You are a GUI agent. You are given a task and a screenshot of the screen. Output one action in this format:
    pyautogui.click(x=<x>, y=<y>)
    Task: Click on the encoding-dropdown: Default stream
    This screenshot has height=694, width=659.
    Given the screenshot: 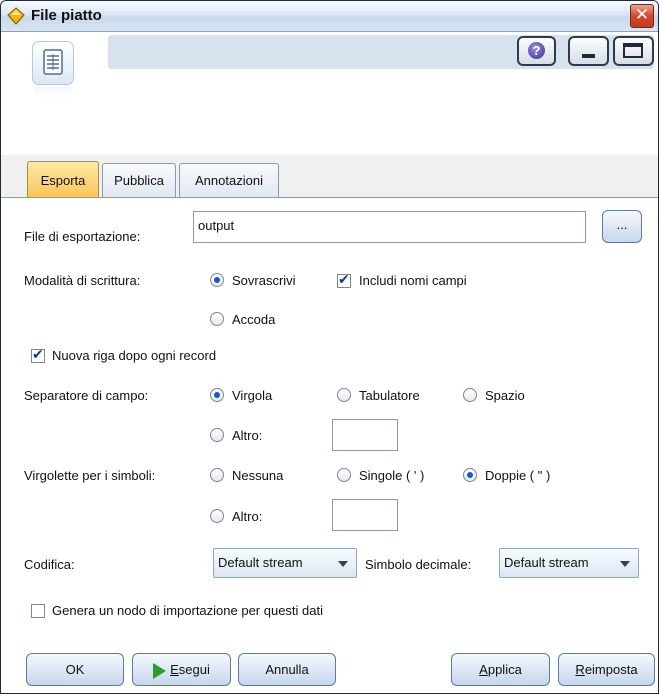 What is the action you would take?
    pyautogui.click(x=285, y=563)
    